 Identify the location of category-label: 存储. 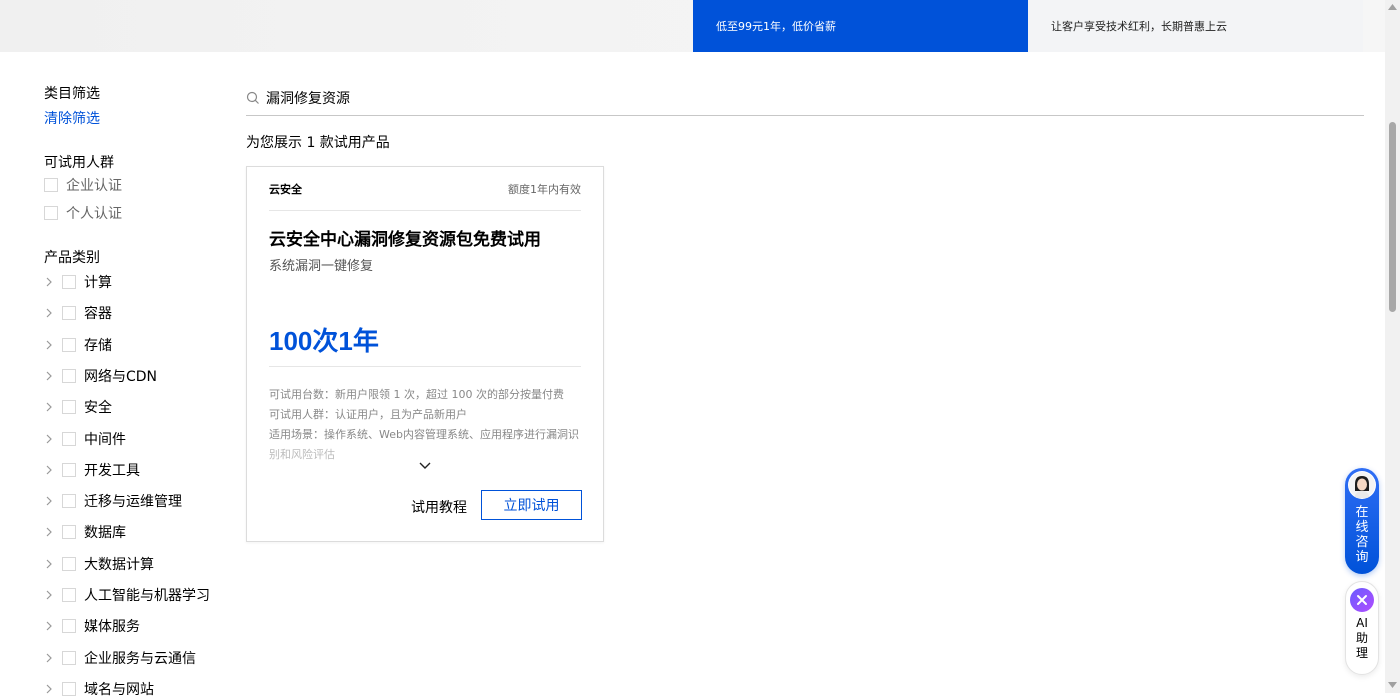
(98, 345).